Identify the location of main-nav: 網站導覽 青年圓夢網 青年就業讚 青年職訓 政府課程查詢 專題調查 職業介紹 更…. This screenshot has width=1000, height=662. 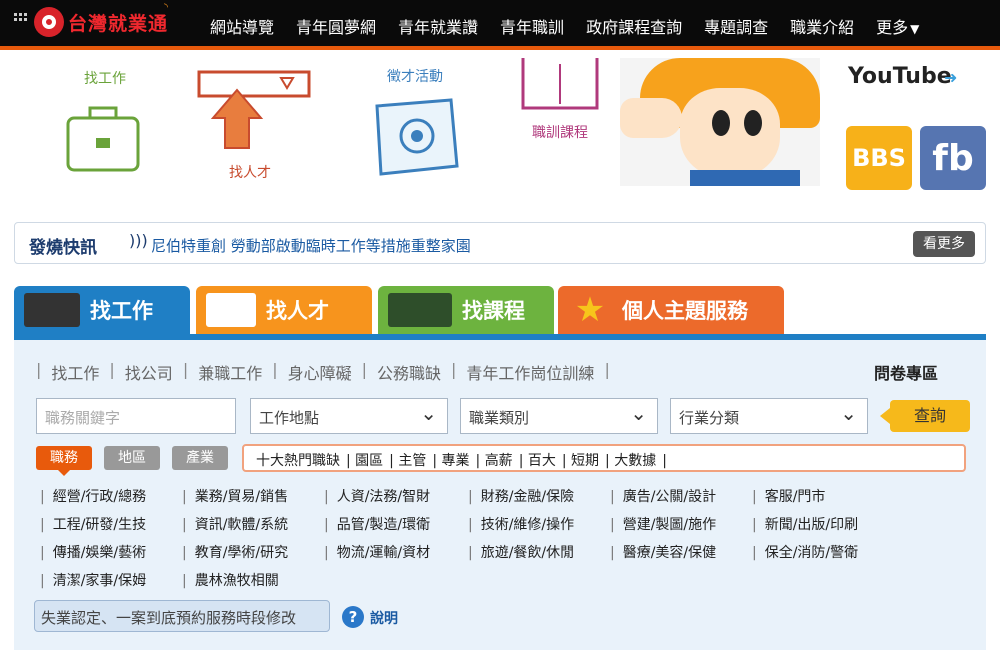
(575, 26).